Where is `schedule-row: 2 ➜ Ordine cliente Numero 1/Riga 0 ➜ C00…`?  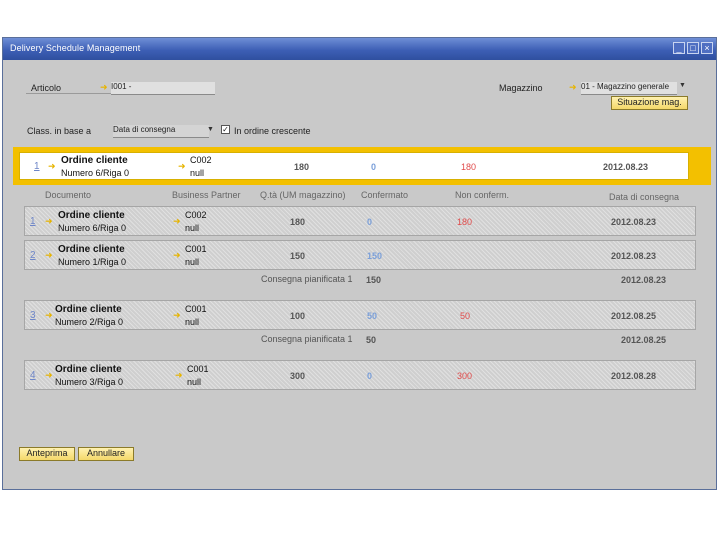 schedule-row: 2 ➜ Ordine cliente Numero 1/Riga 0 ➜ C00… is located at coordinates (360, 255).